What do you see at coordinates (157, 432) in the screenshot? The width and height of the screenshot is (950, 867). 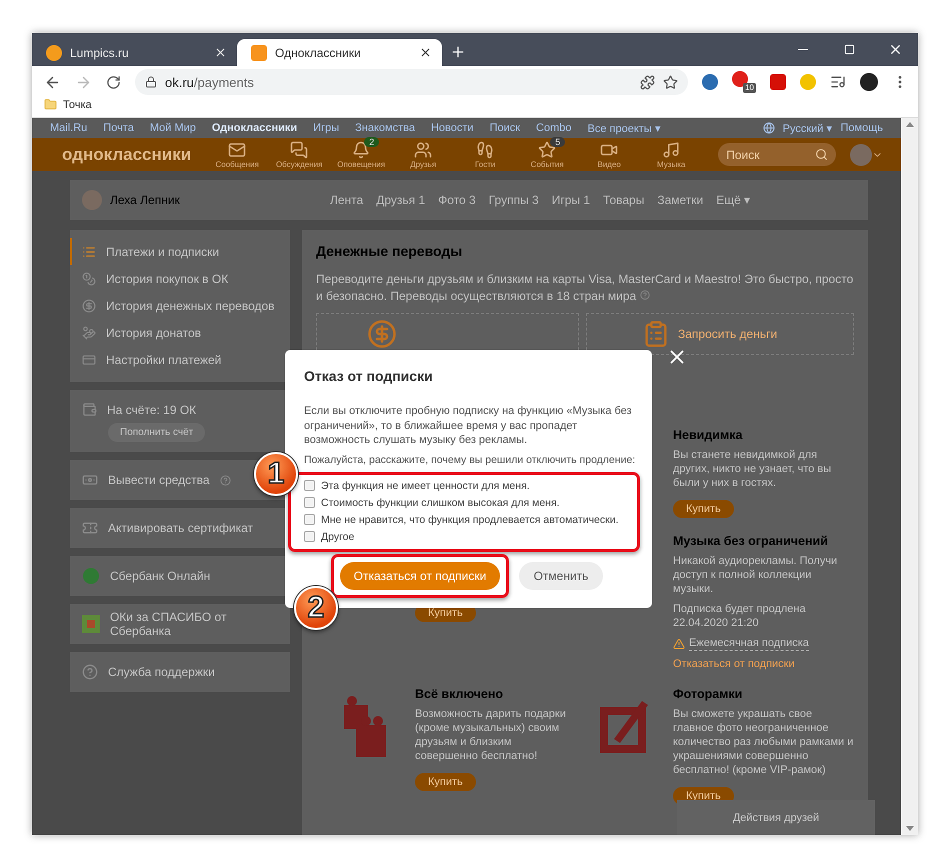 I see `top-up-button: Пополнить счёт` at bounding box center [157, 432].